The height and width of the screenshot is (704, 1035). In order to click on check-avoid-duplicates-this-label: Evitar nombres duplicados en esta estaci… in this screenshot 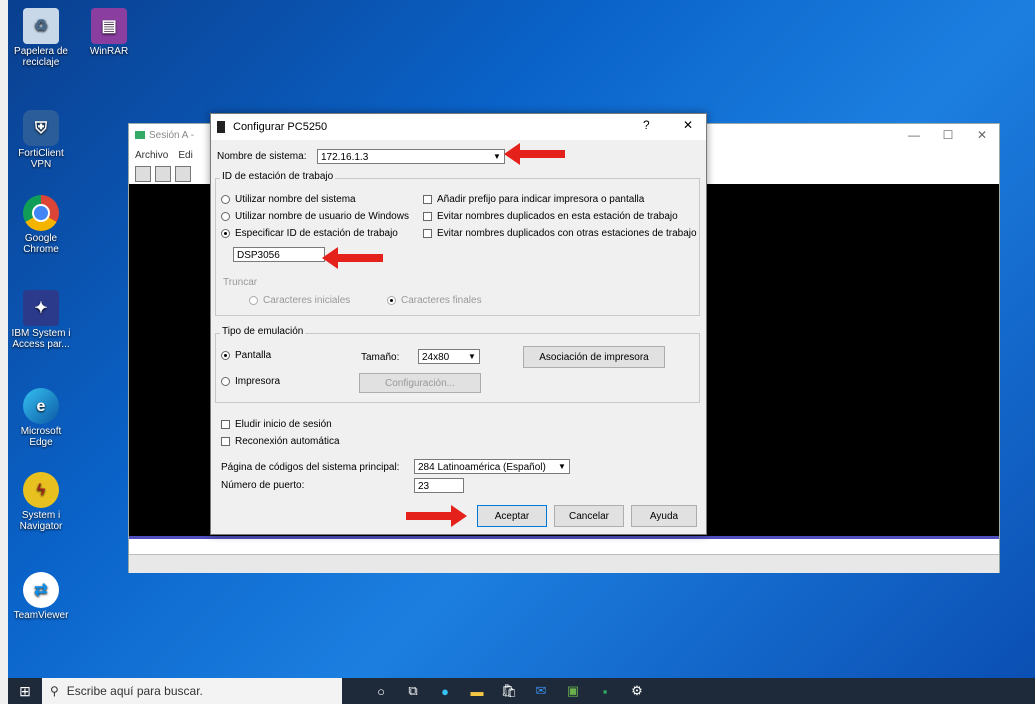, I will do `click(557, 216)`.